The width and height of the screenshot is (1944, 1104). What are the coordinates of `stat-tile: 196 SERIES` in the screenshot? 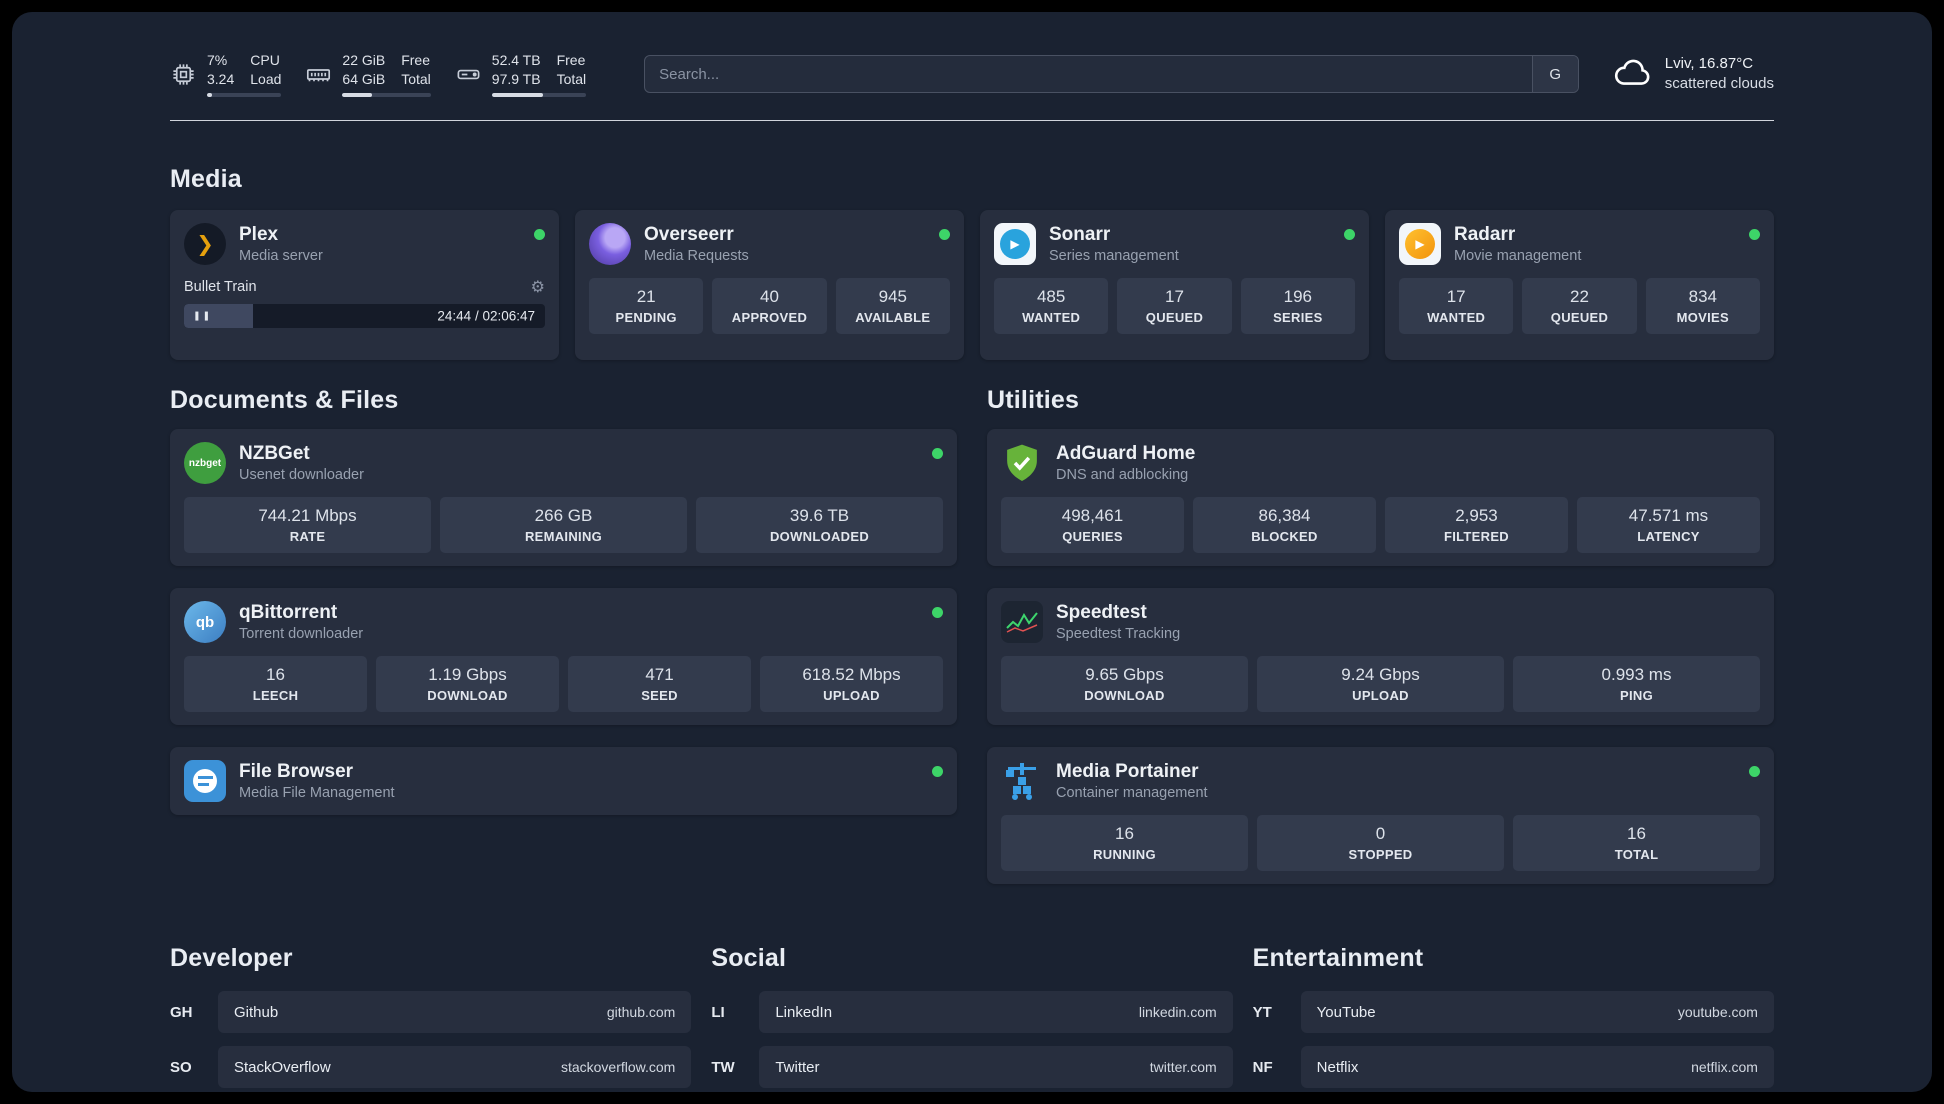 It's located at (1297, 306).